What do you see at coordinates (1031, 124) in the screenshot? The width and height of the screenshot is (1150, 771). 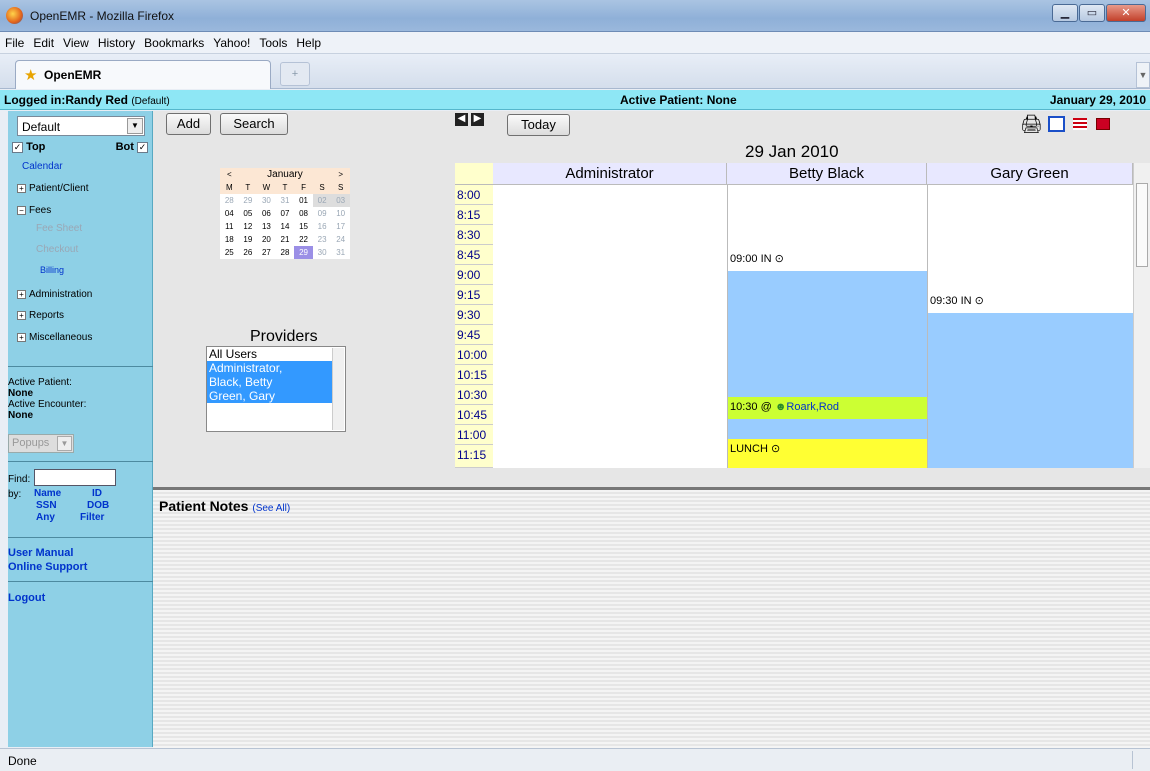 I see `printer-icon: 🖨` at bounding box center [1031, 124].